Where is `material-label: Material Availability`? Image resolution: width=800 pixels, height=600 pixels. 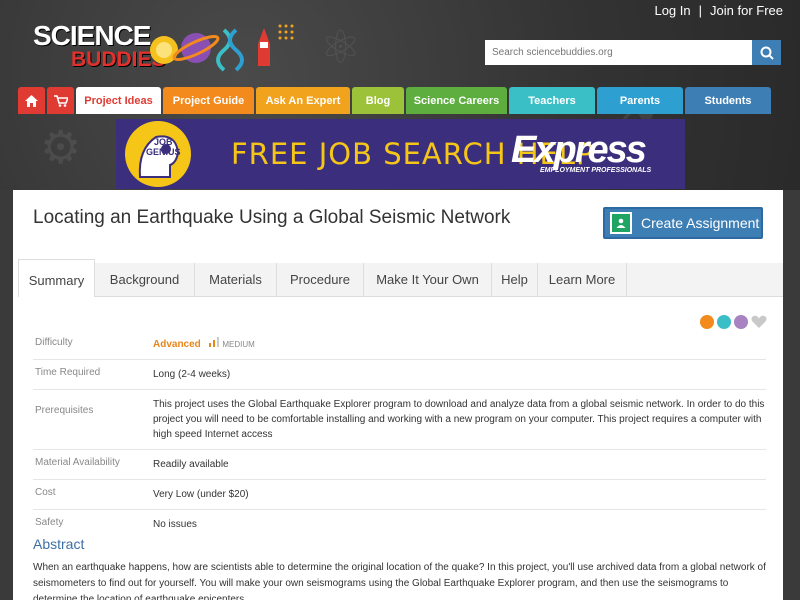 material-label: Material Availability is located at coordinates (77, 462).